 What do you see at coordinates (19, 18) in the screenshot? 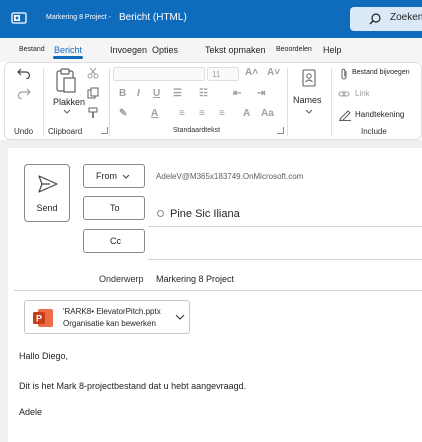
I see `outlook-logo-icon` at bounding box center [19, 18].